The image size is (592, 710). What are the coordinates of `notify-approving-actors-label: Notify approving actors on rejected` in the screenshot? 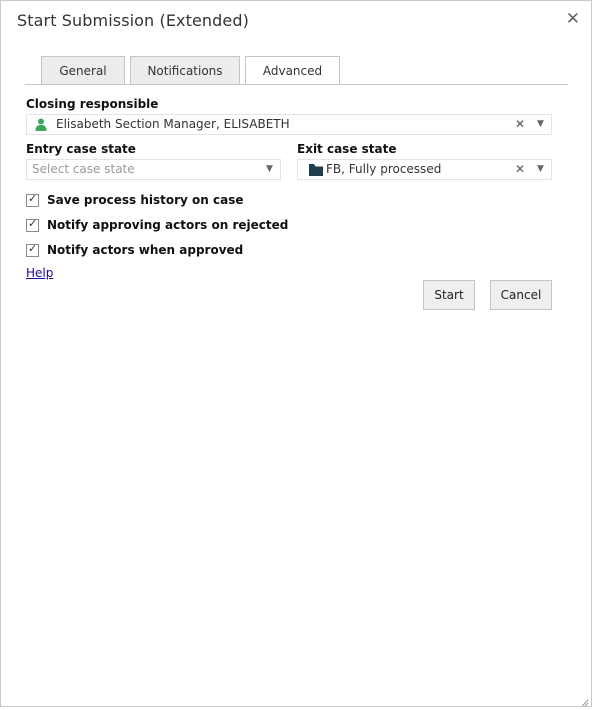 It's located at (168, 225).